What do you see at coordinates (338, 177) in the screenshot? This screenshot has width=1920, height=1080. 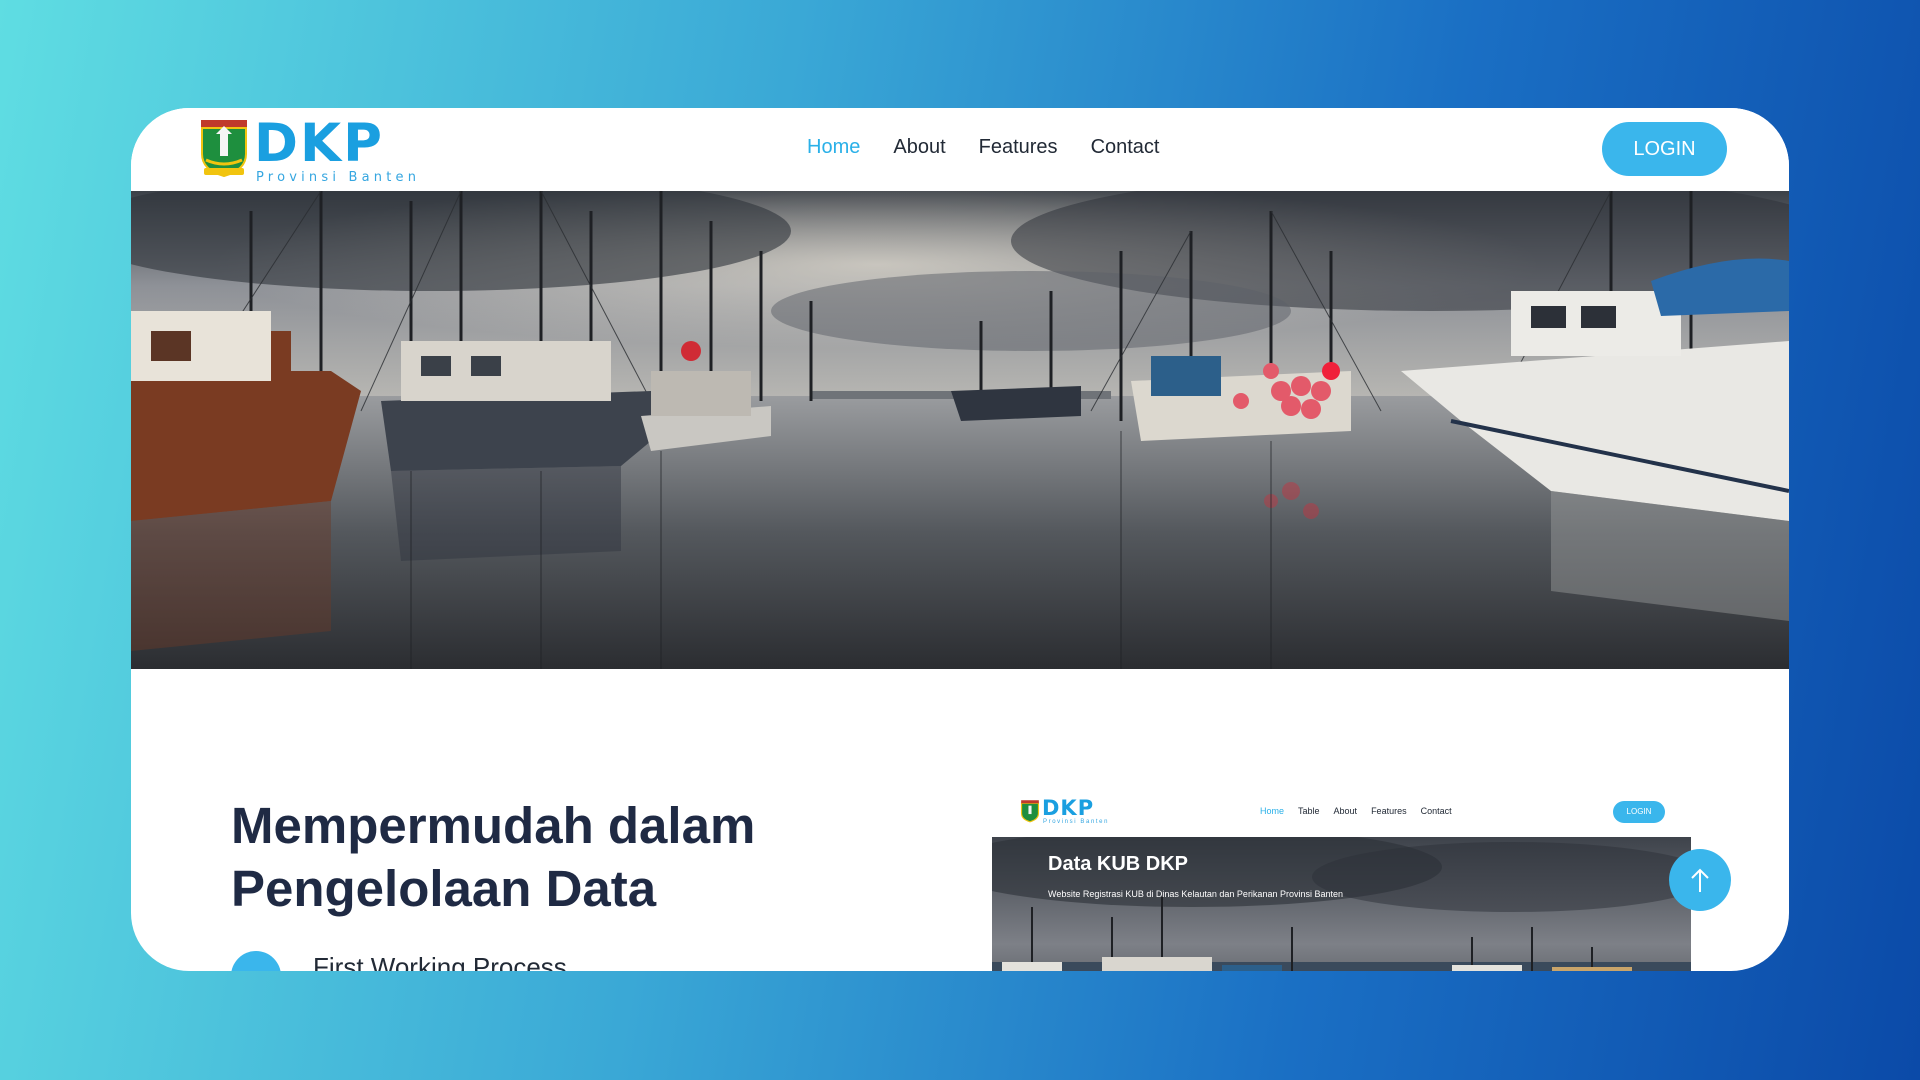 I see `brand-subtitle: Provinsi Banten` at bounding box center [338, 177].